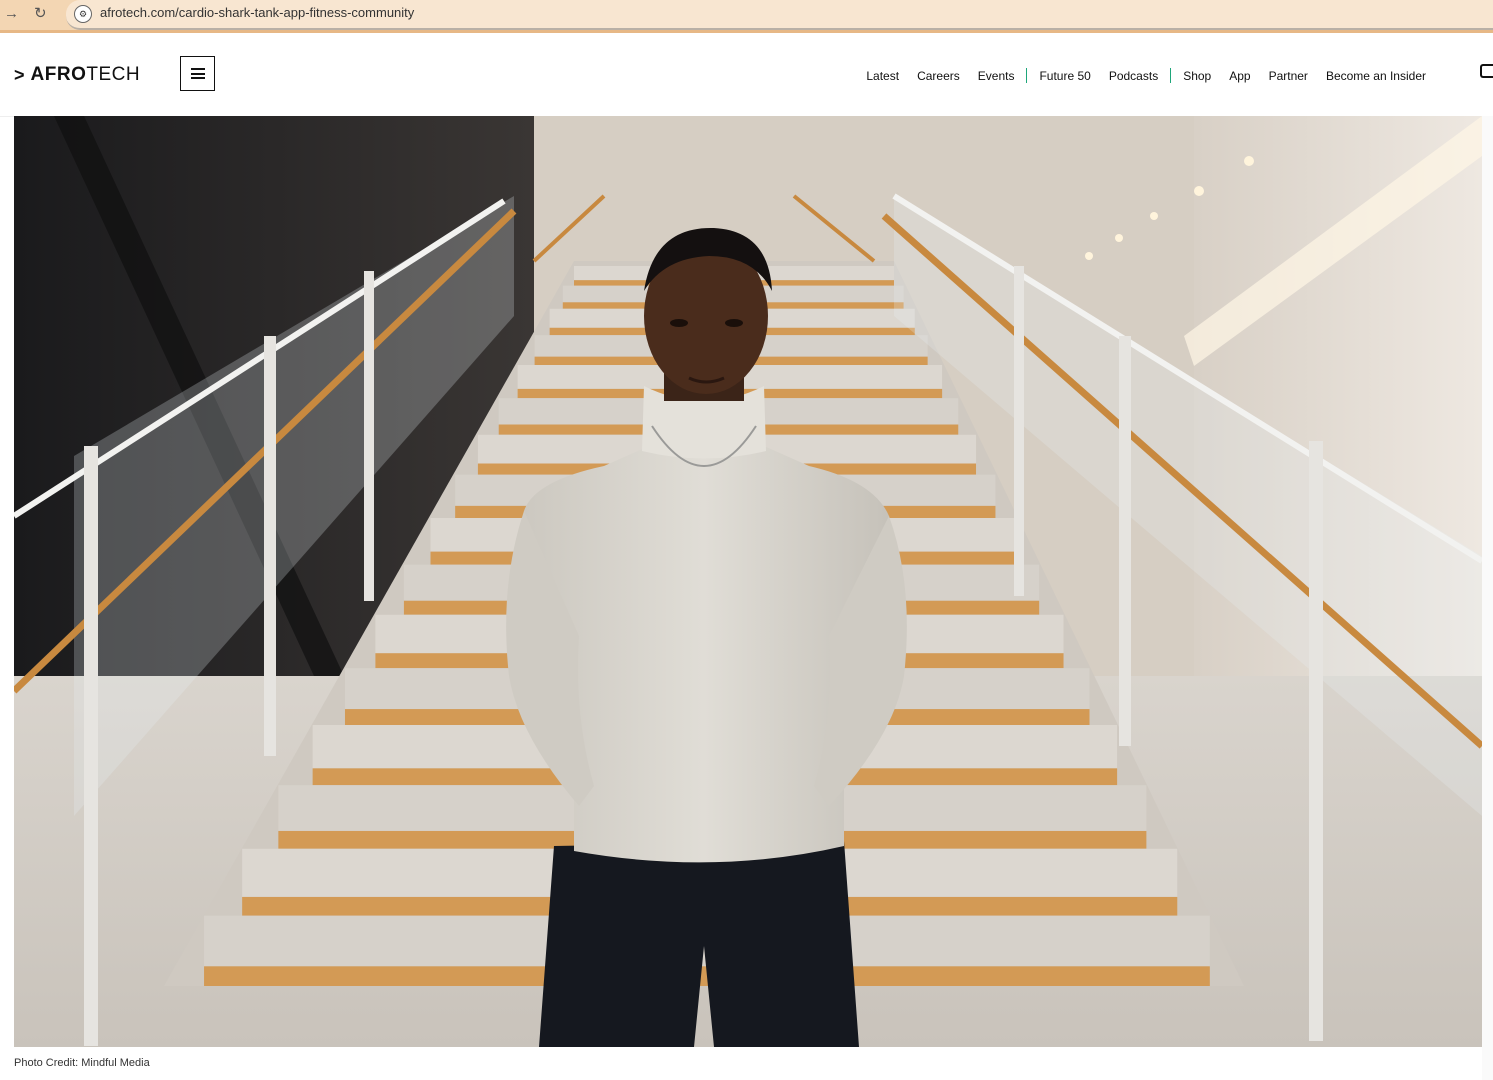 This screenshot has width=1493, height=1080. What do you see at coordinates (1288, 76) in the screenshot?
I see `nav-partner: Partner` at bounding box center [1288, 76].